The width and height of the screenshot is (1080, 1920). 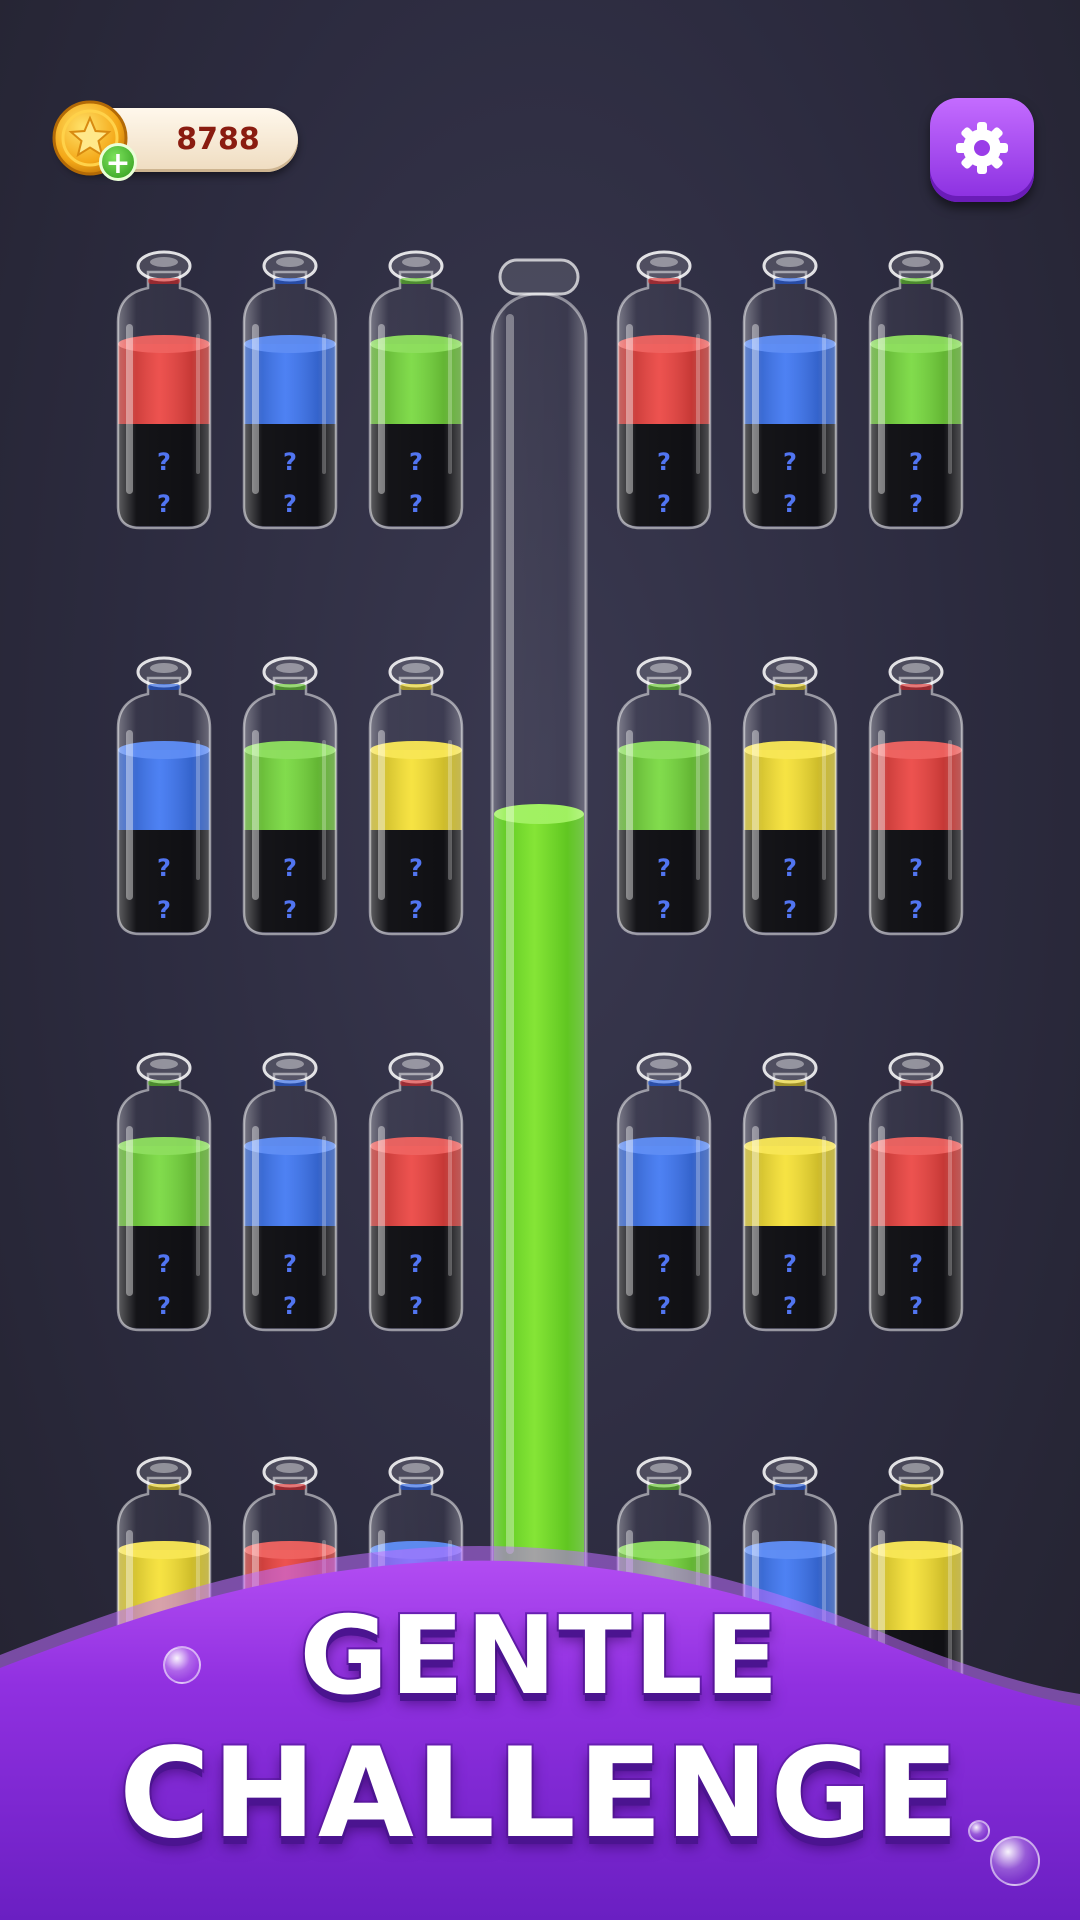 What do you see at coordinates (416, 1191) in the screenshot?
I see `bottle-r3-c3: ??` at bounding box center [416, 1191].